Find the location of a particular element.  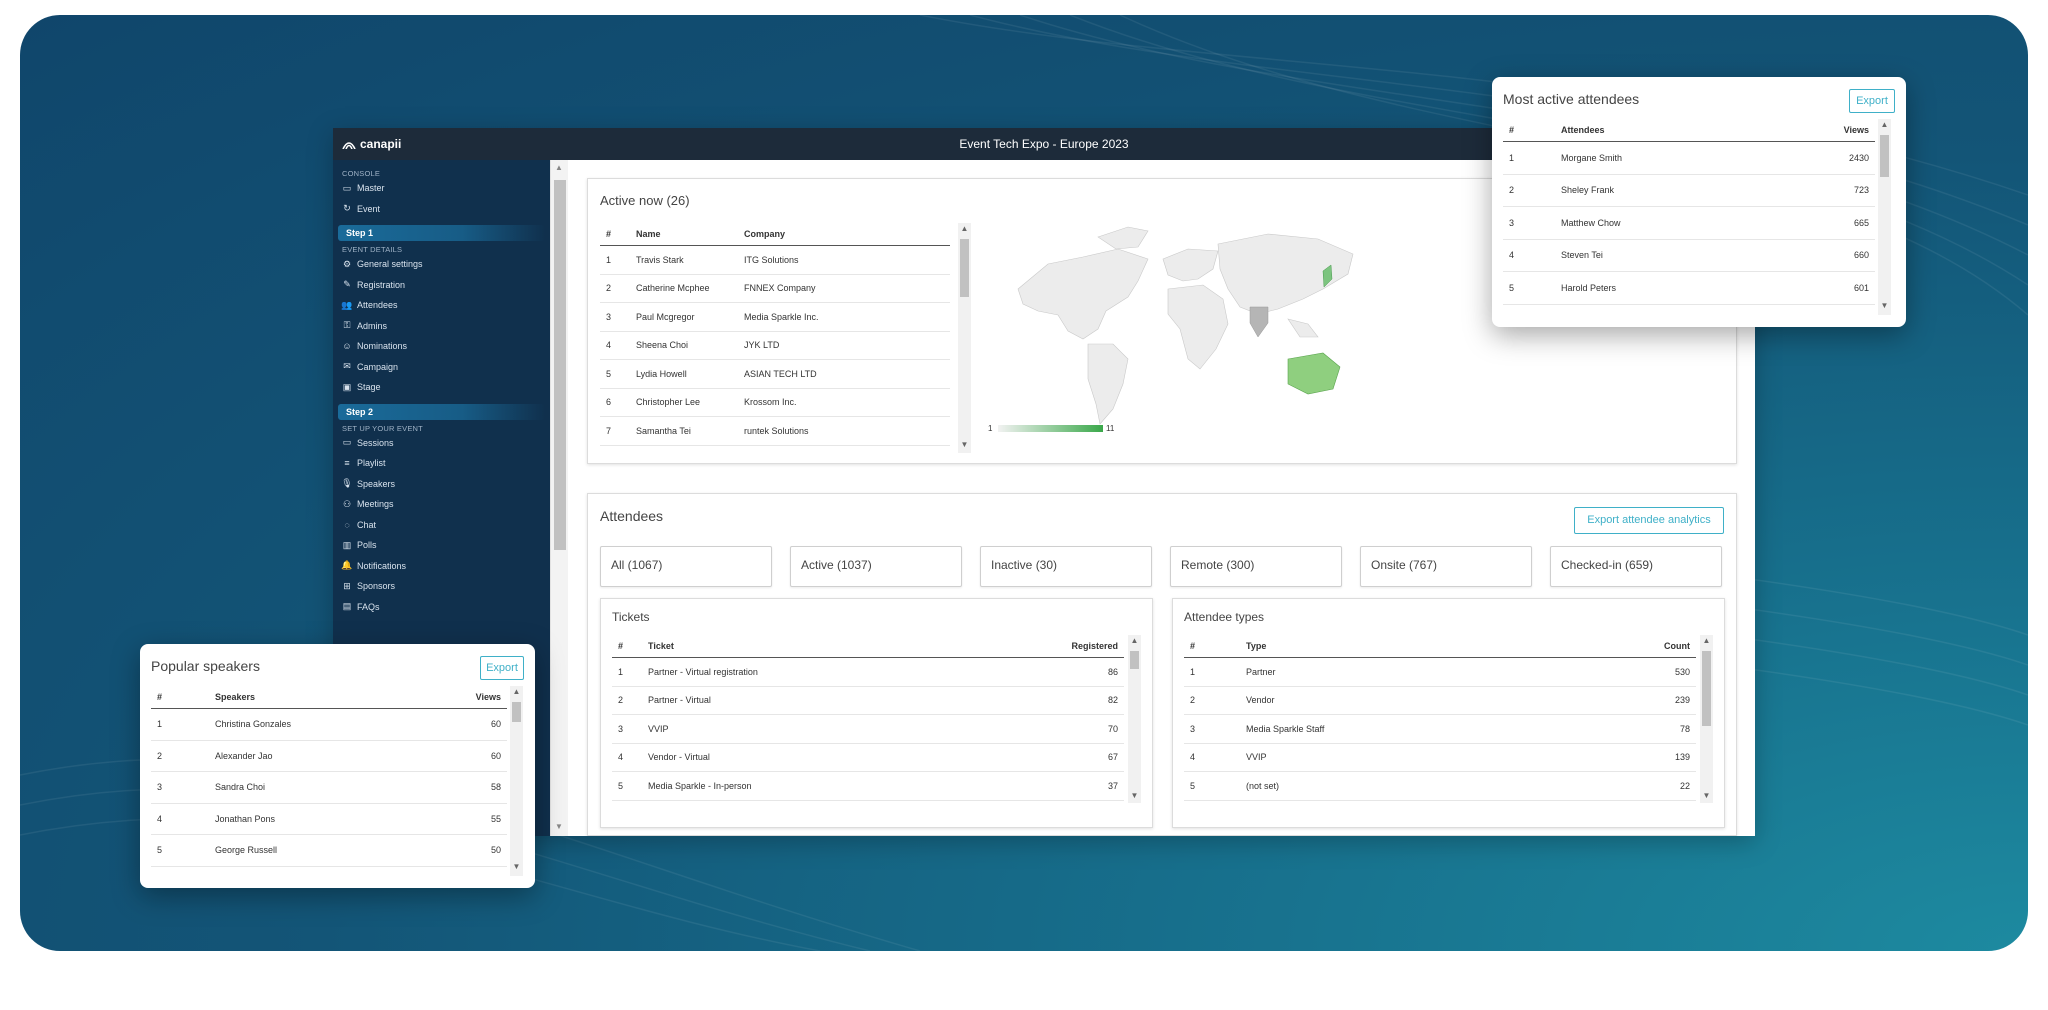

most-active-export-button: Export is located at coordinates (1872, 101).